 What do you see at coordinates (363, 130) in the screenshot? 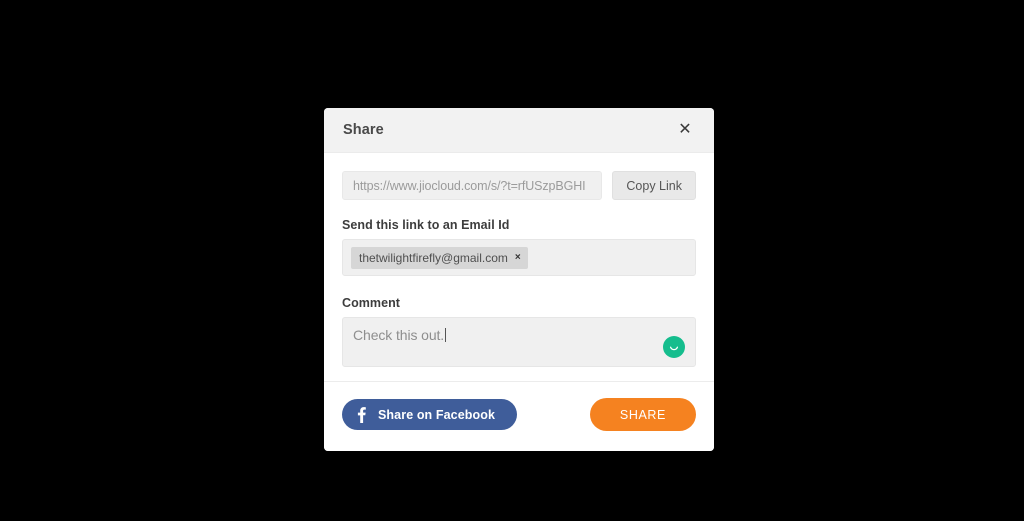
I see `dialog-title: Share` at bounding box center [363, 130].